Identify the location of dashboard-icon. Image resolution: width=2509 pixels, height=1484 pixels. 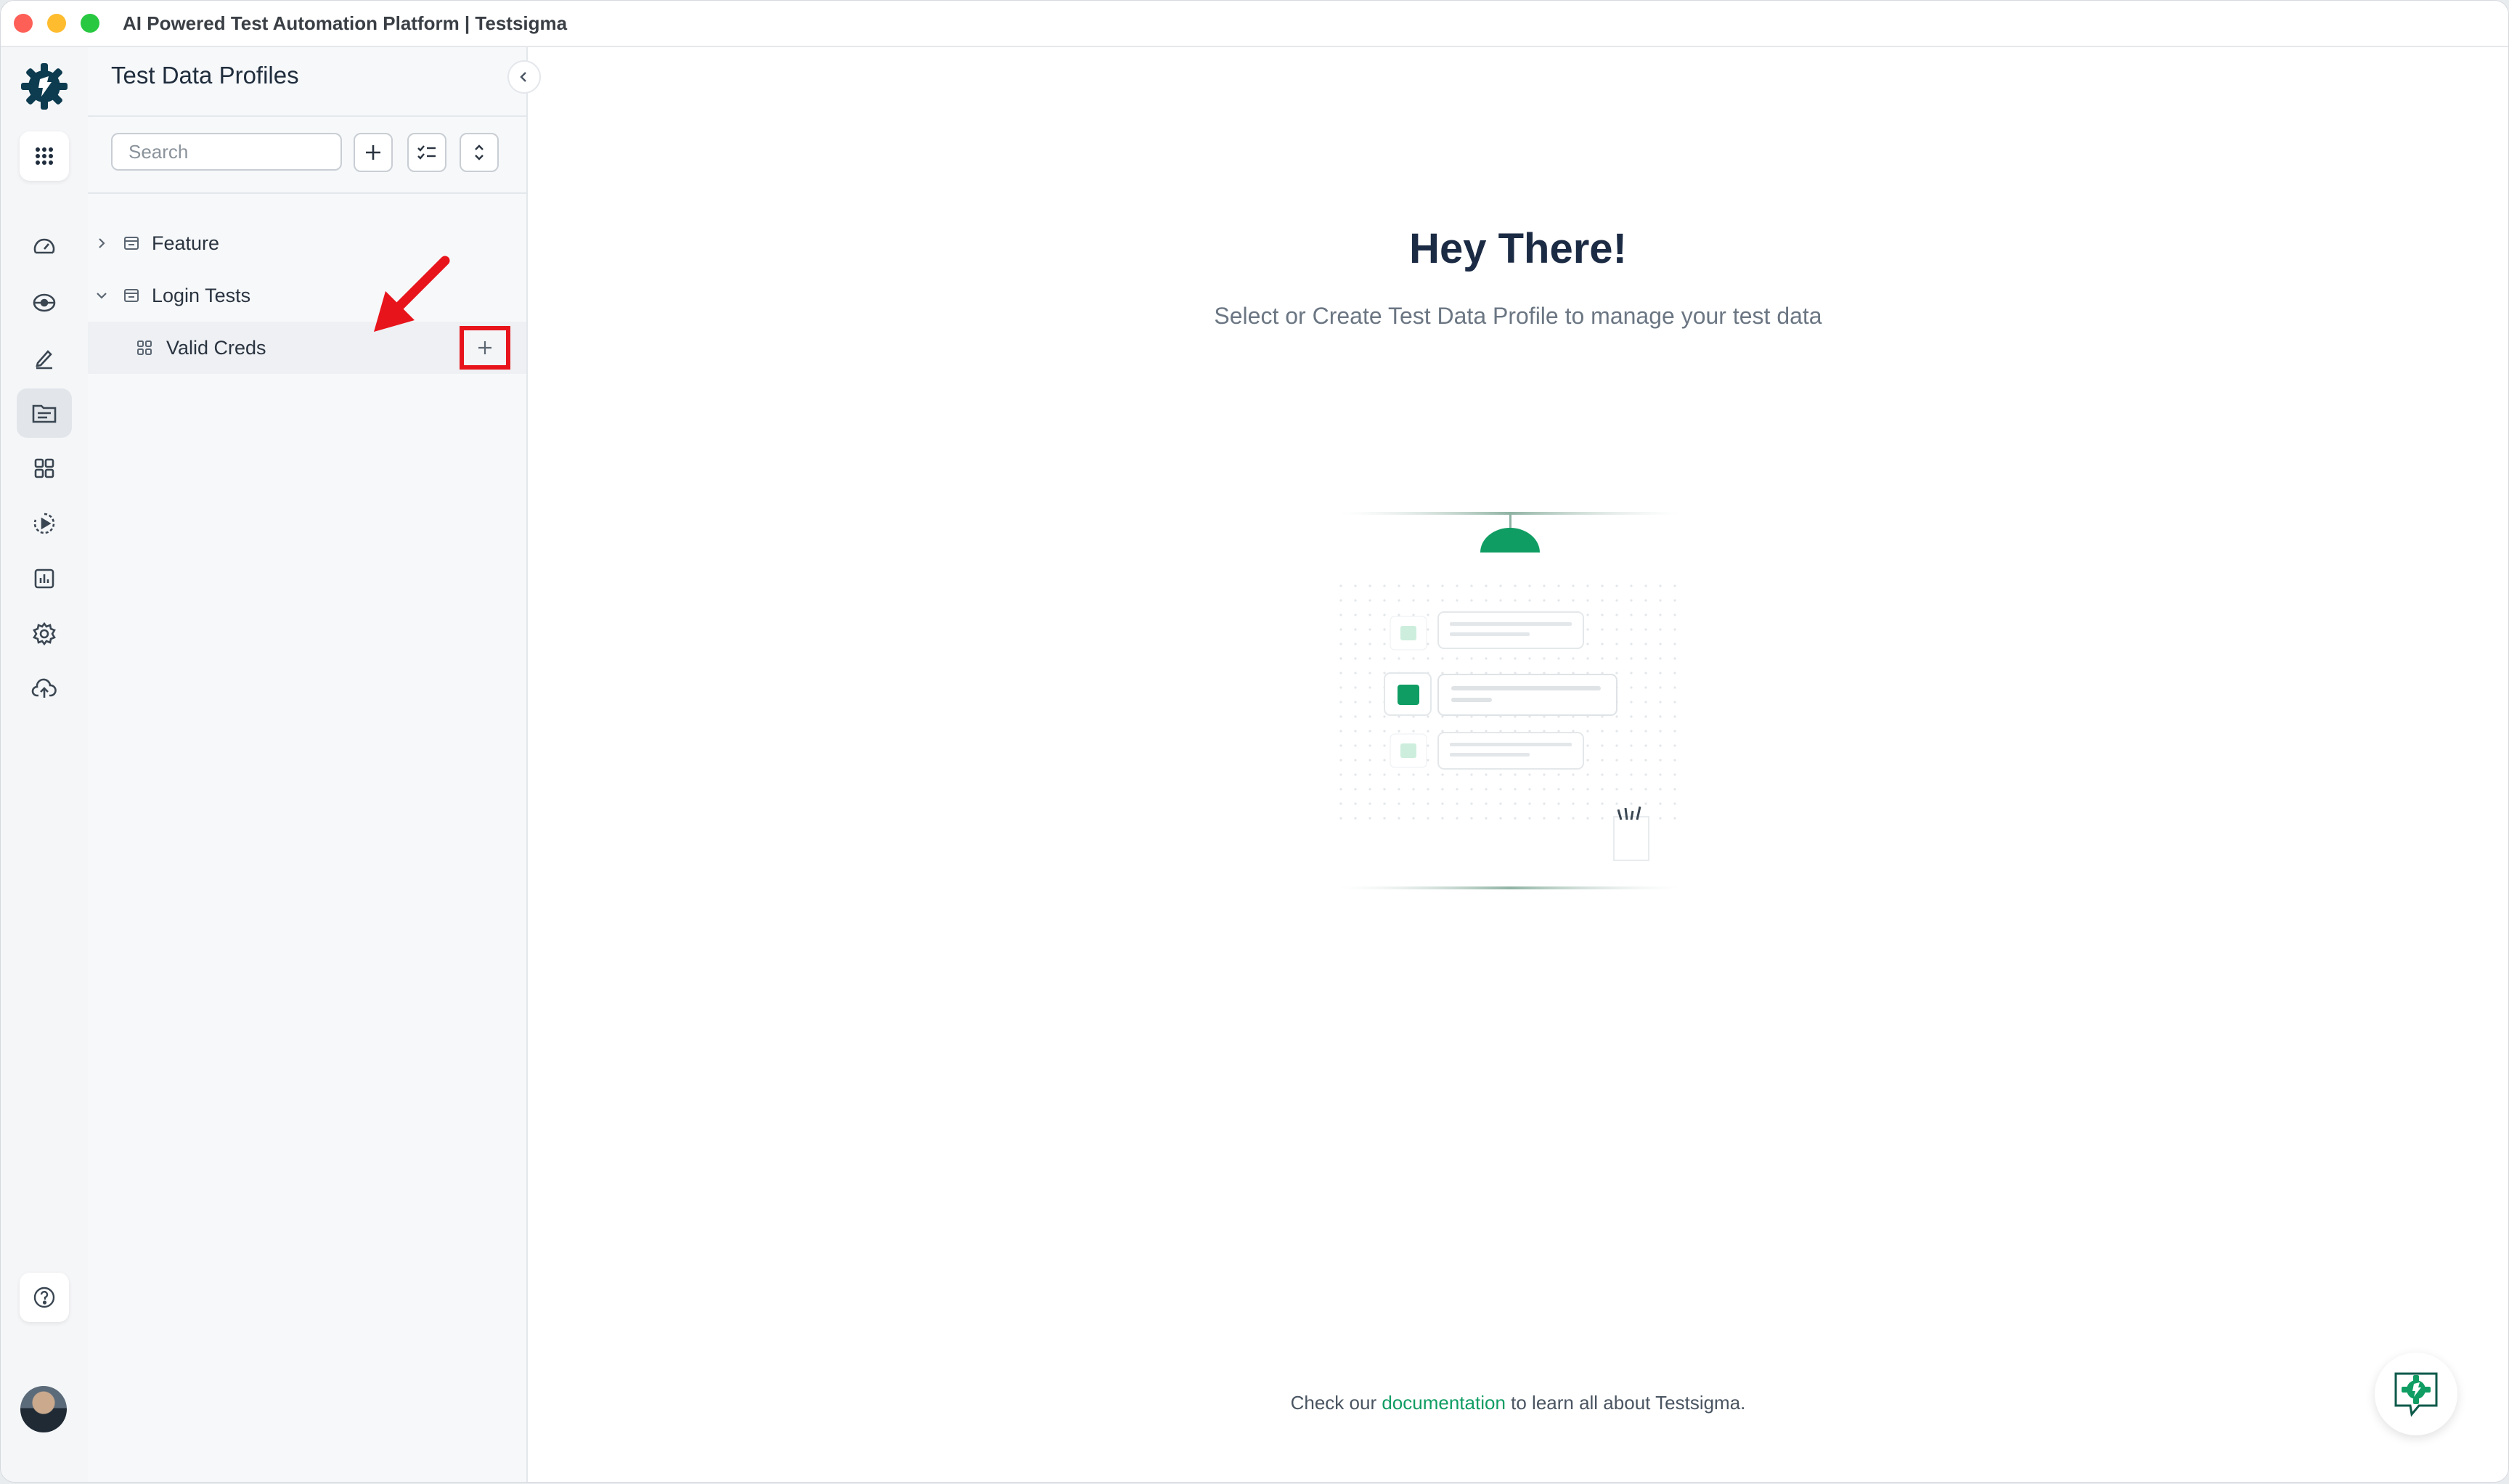
(44, 246).